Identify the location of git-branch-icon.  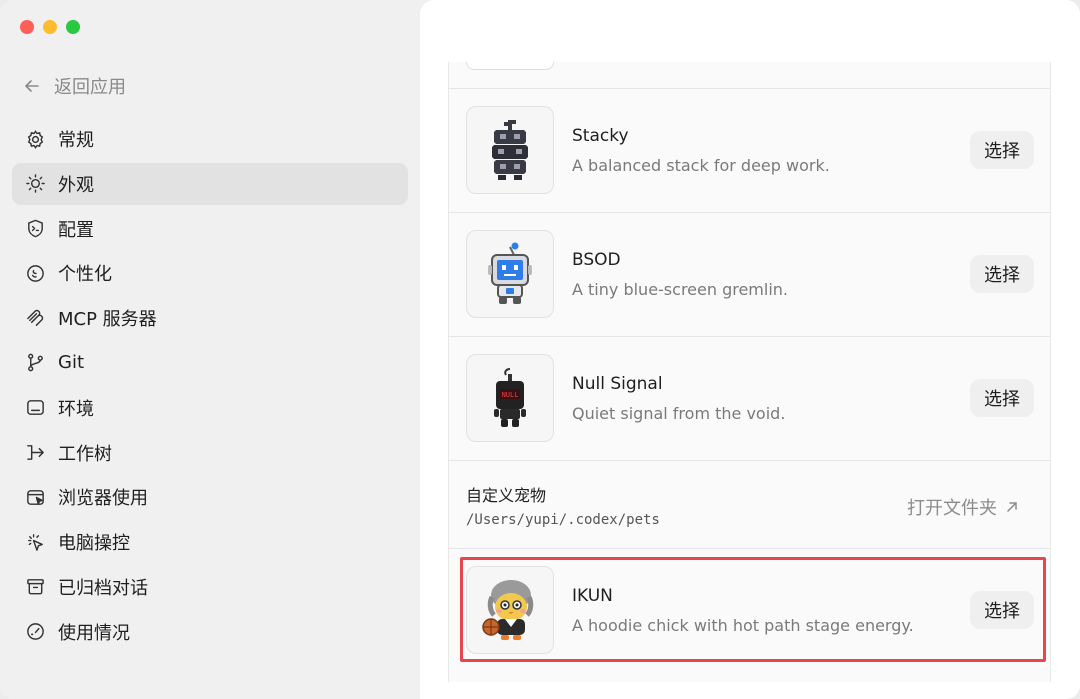
(35, 363).